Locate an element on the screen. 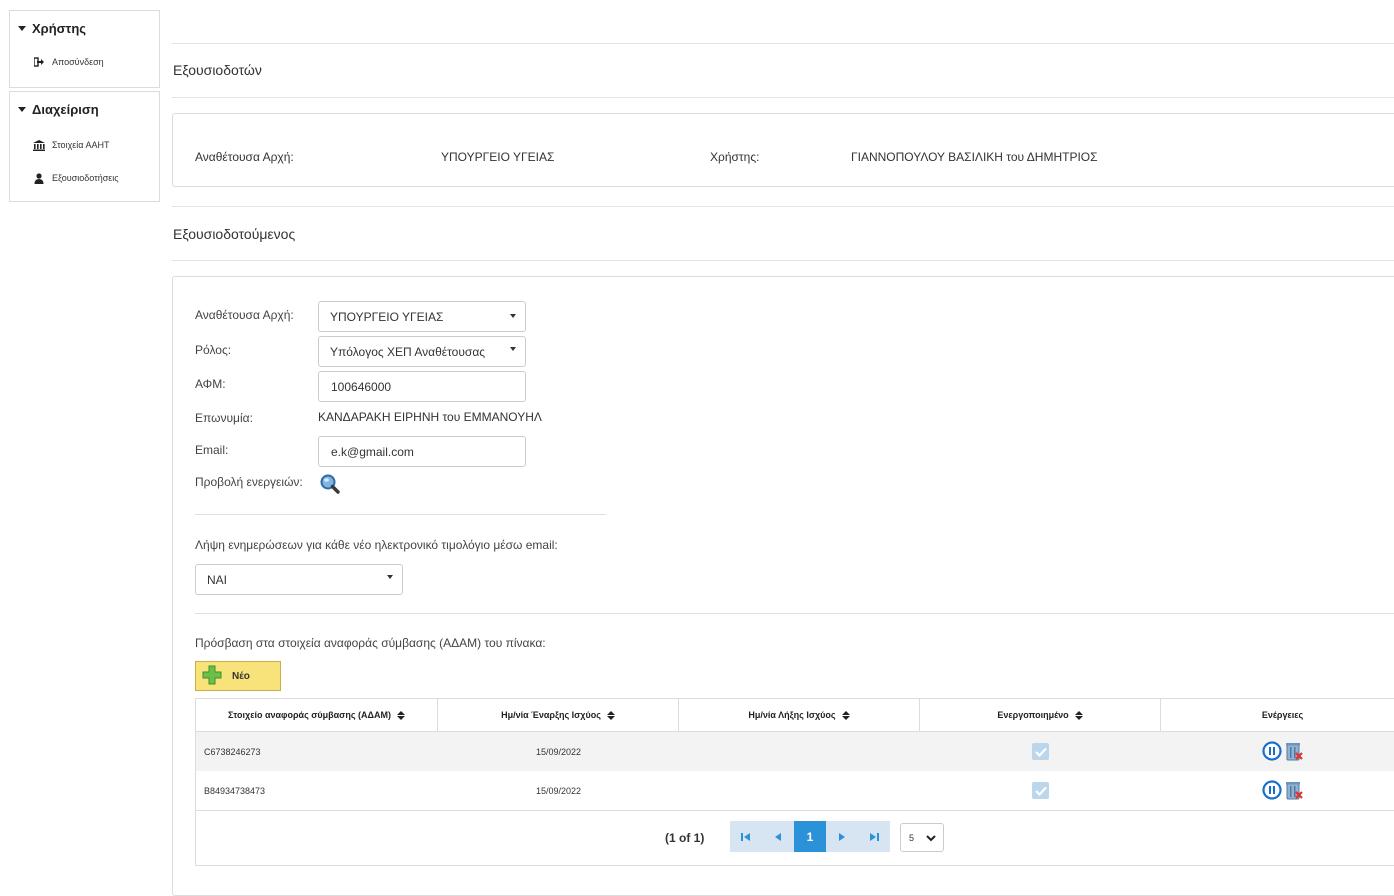  surname-label: Επωνυμία: is located at coordinates (224, 418).